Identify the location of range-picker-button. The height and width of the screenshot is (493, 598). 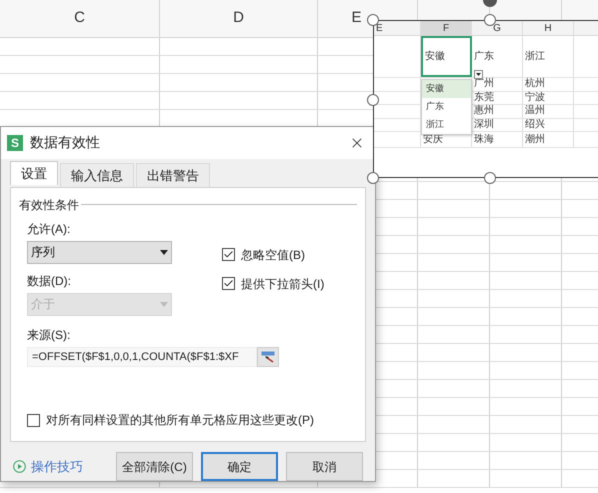
(268, 356).